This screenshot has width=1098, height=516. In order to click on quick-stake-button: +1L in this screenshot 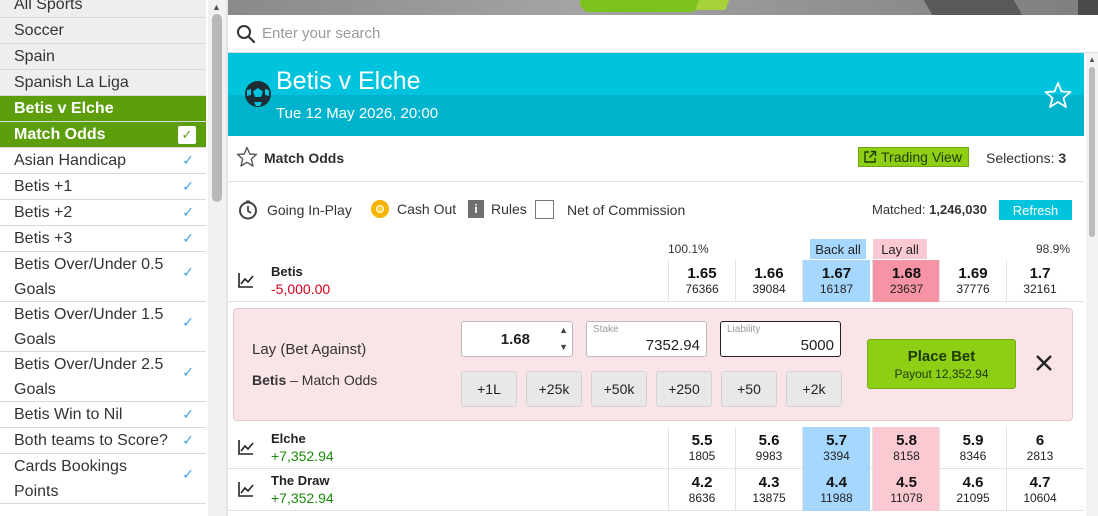, I will do `click(489, 389)`.